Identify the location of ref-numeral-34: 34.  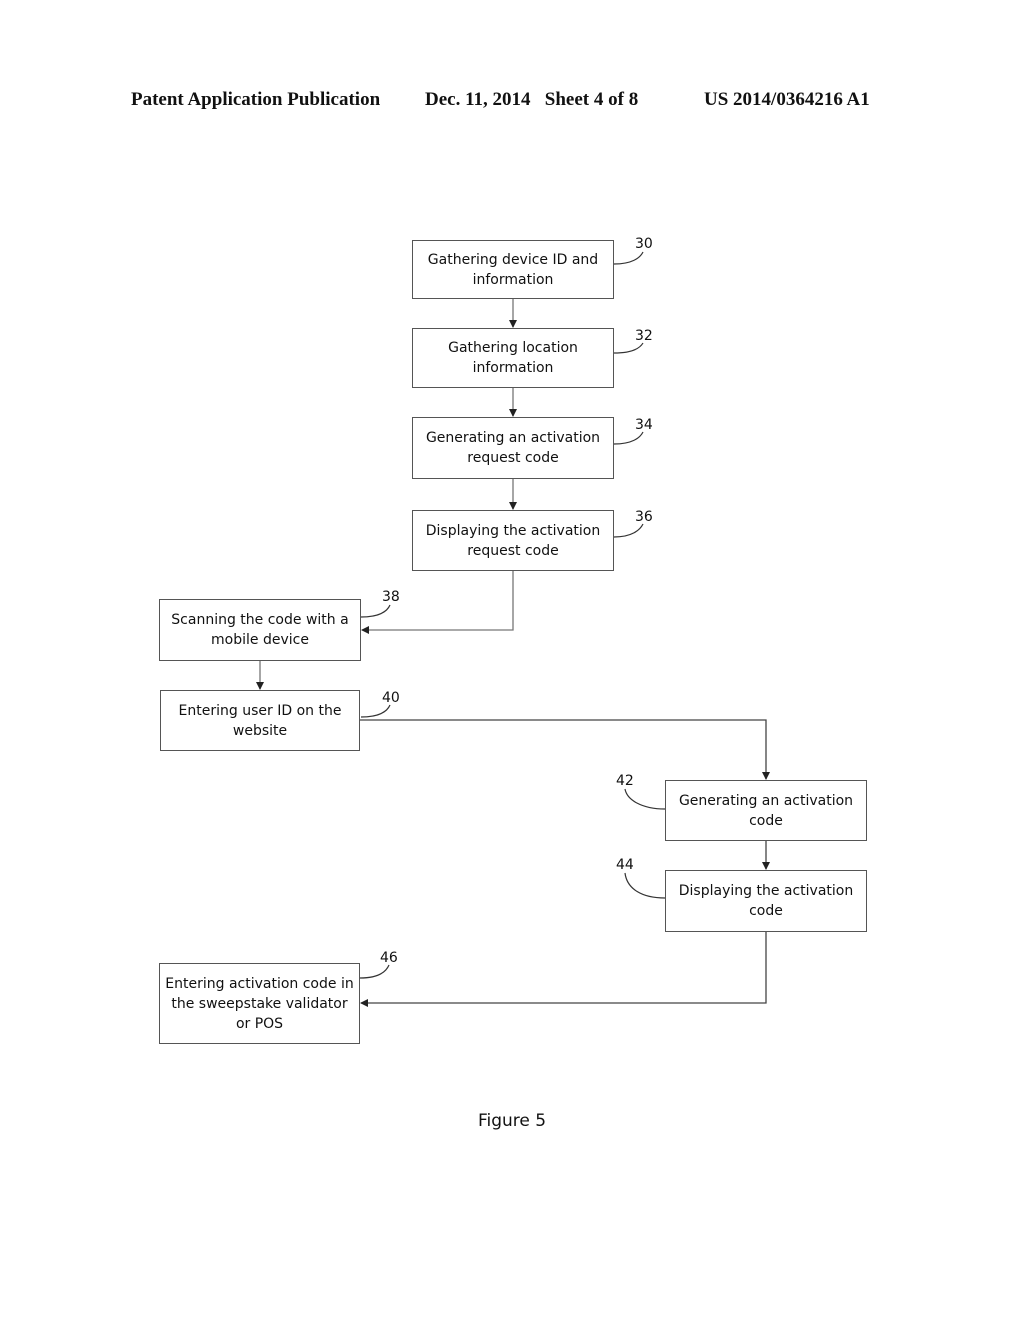
(644, 425).